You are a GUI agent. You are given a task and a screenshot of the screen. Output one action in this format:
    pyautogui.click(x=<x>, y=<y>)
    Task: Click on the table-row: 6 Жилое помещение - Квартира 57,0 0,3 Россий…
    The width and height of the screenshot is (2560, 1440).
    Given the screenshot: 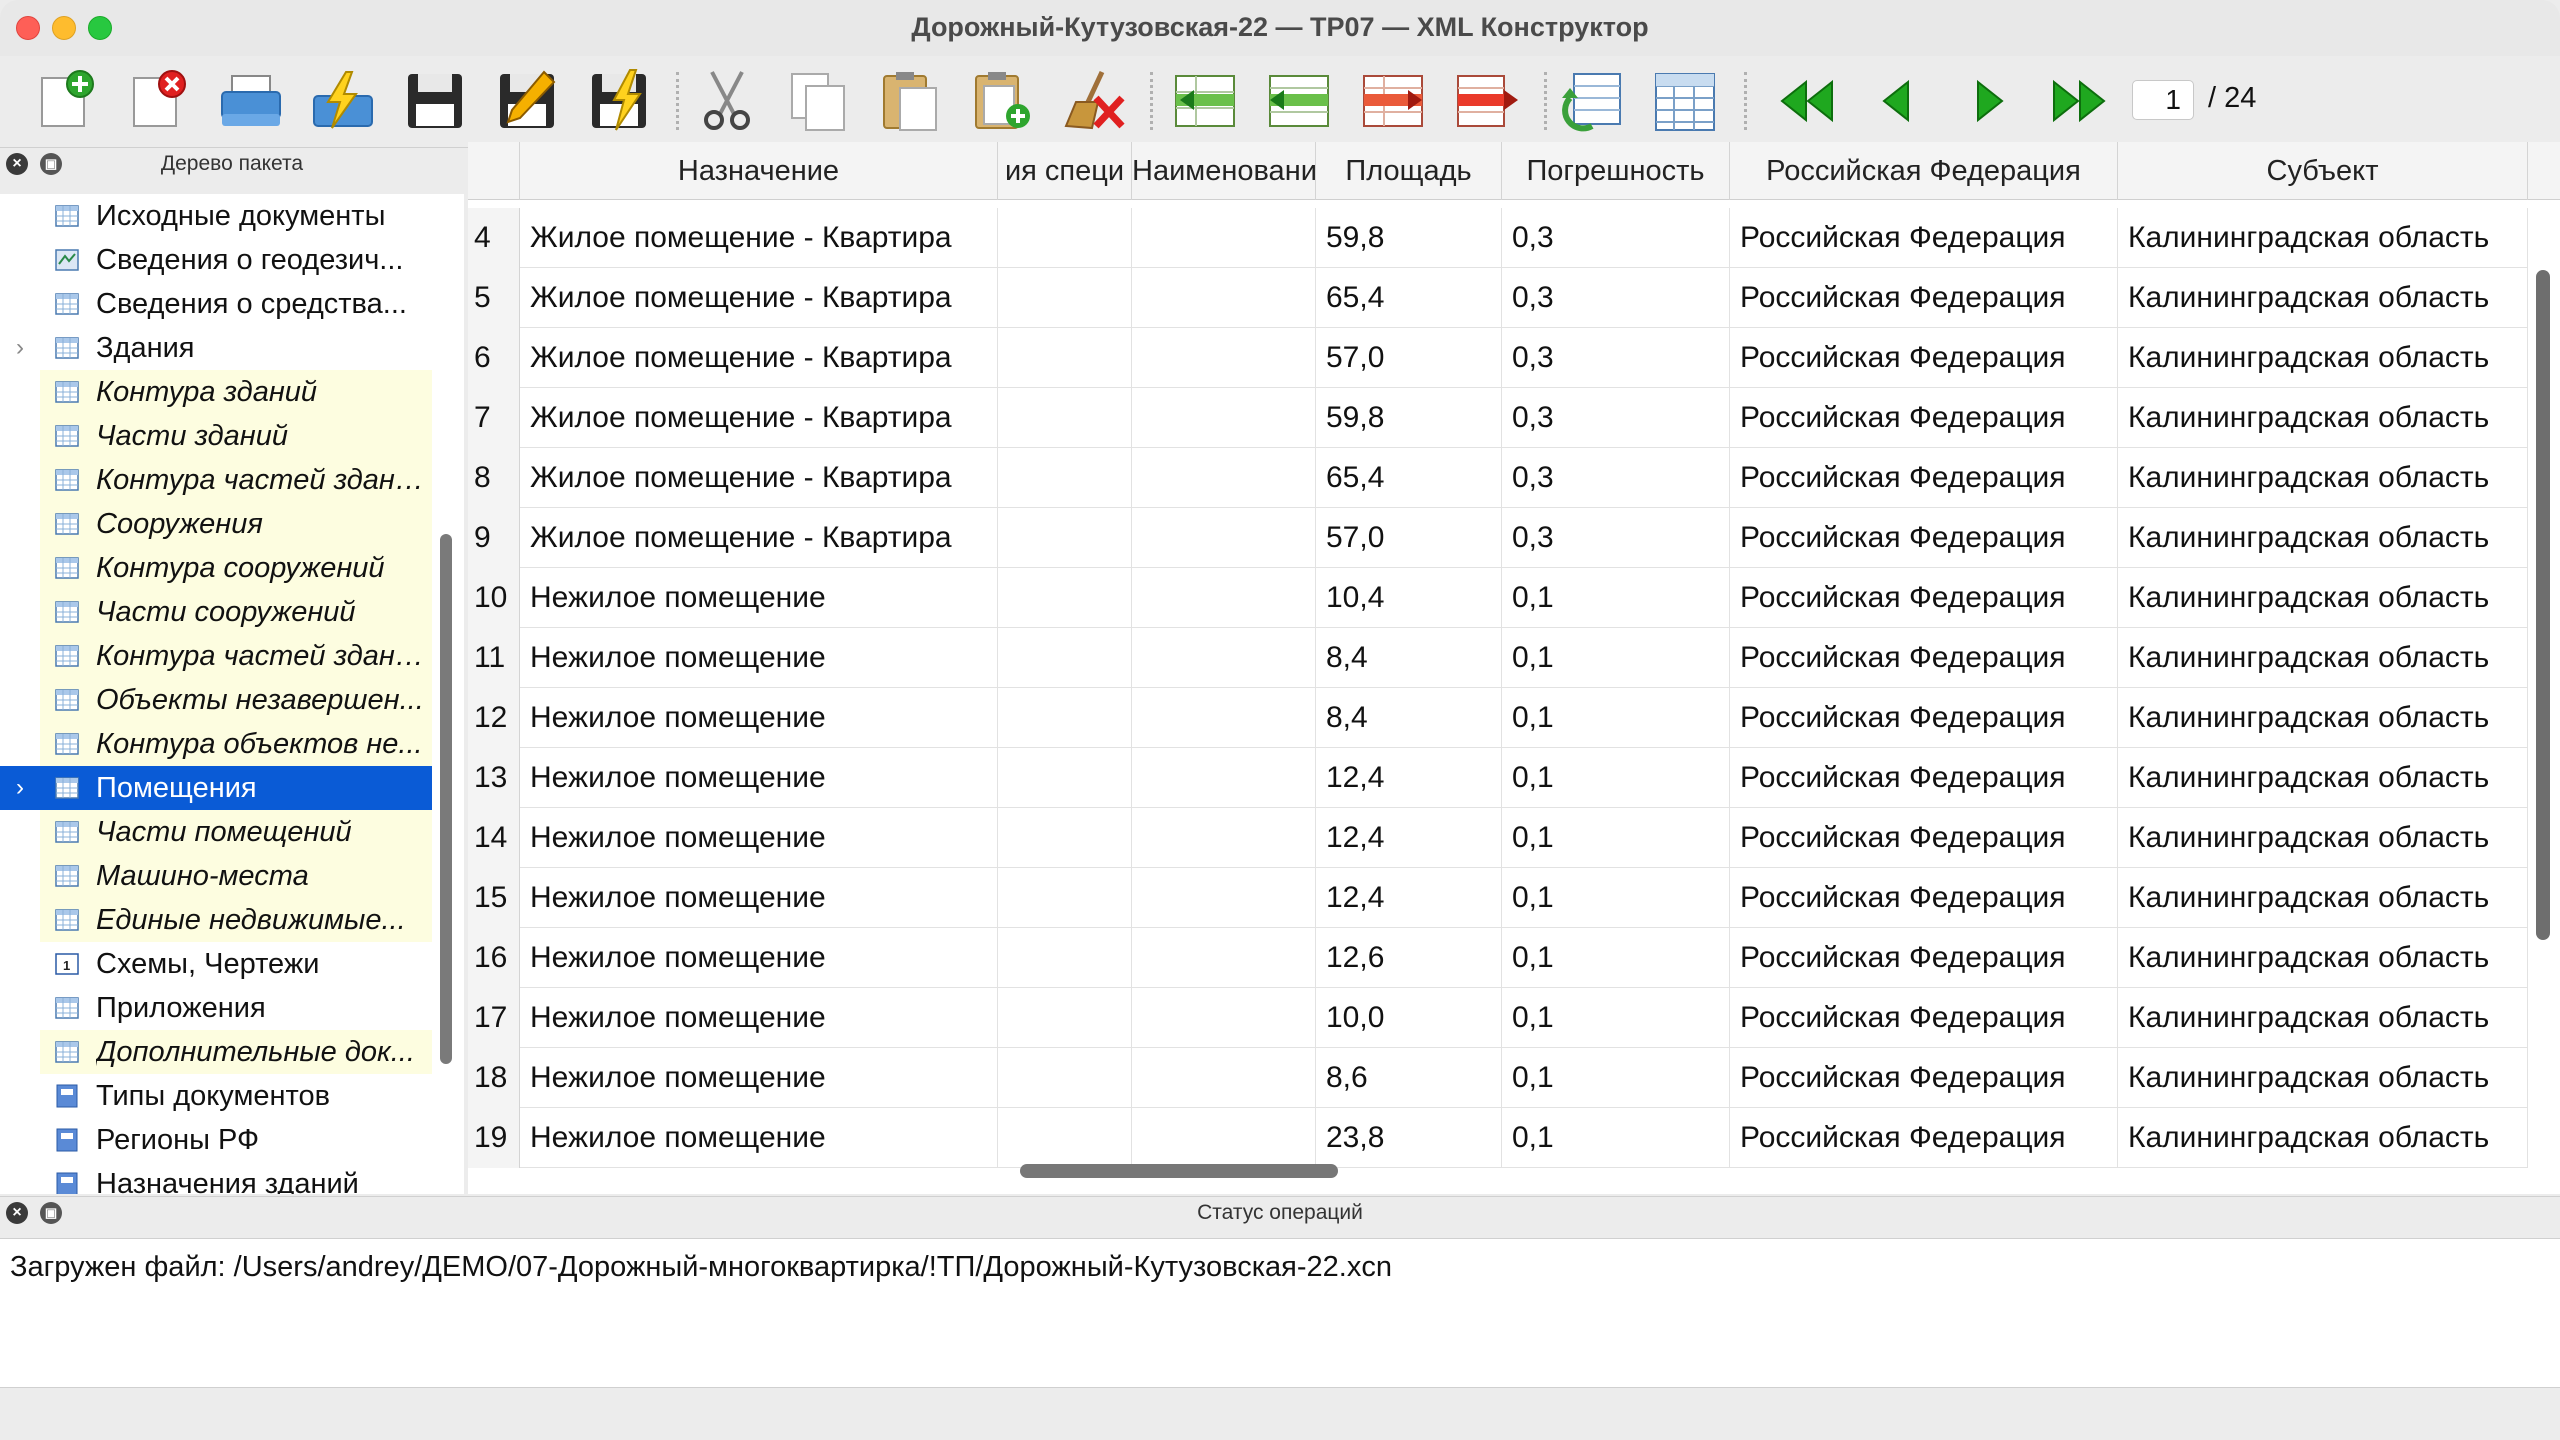 What is the action you would take?
    pyautogui.click(x=1498, y=358)
    